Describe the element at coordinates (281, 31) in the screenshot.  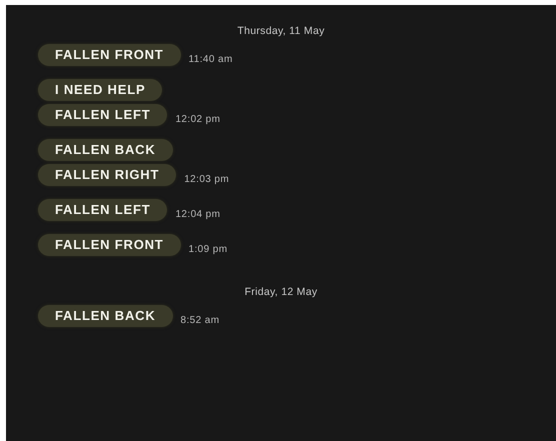
I see `date-header: Thursday, 11 May` at that location.